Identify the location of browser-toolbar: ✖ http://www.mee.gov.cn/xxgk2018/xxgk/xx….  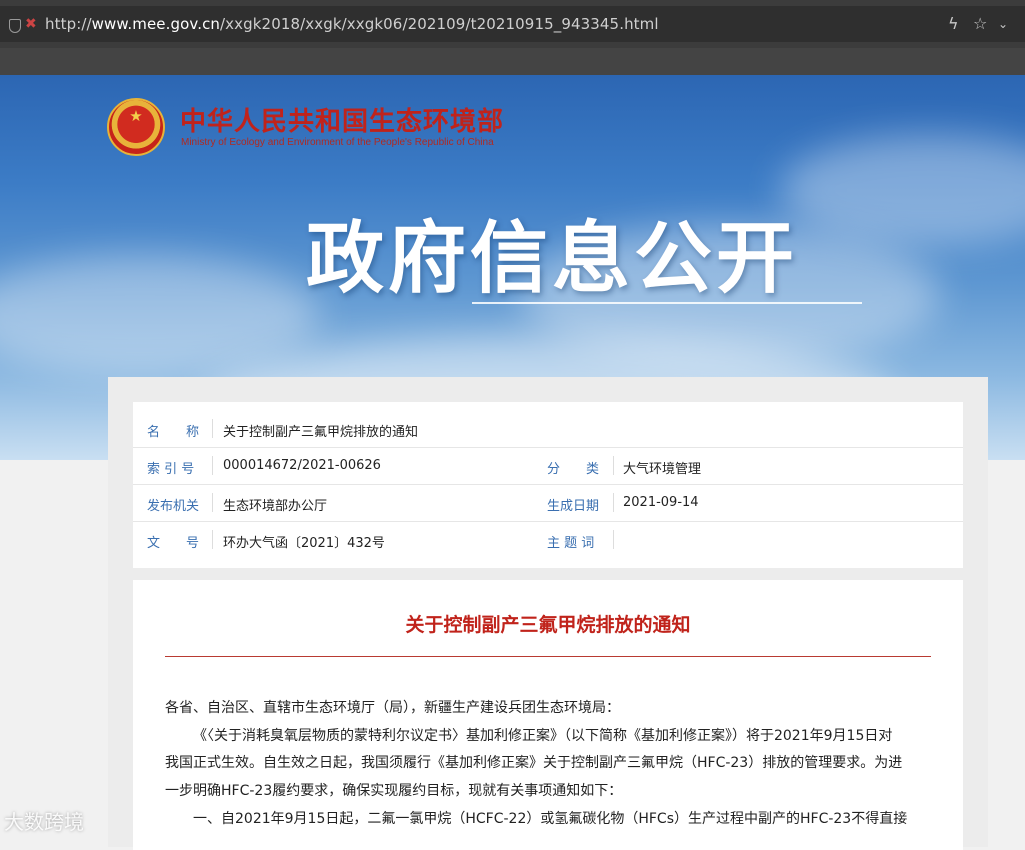
(512, 24).